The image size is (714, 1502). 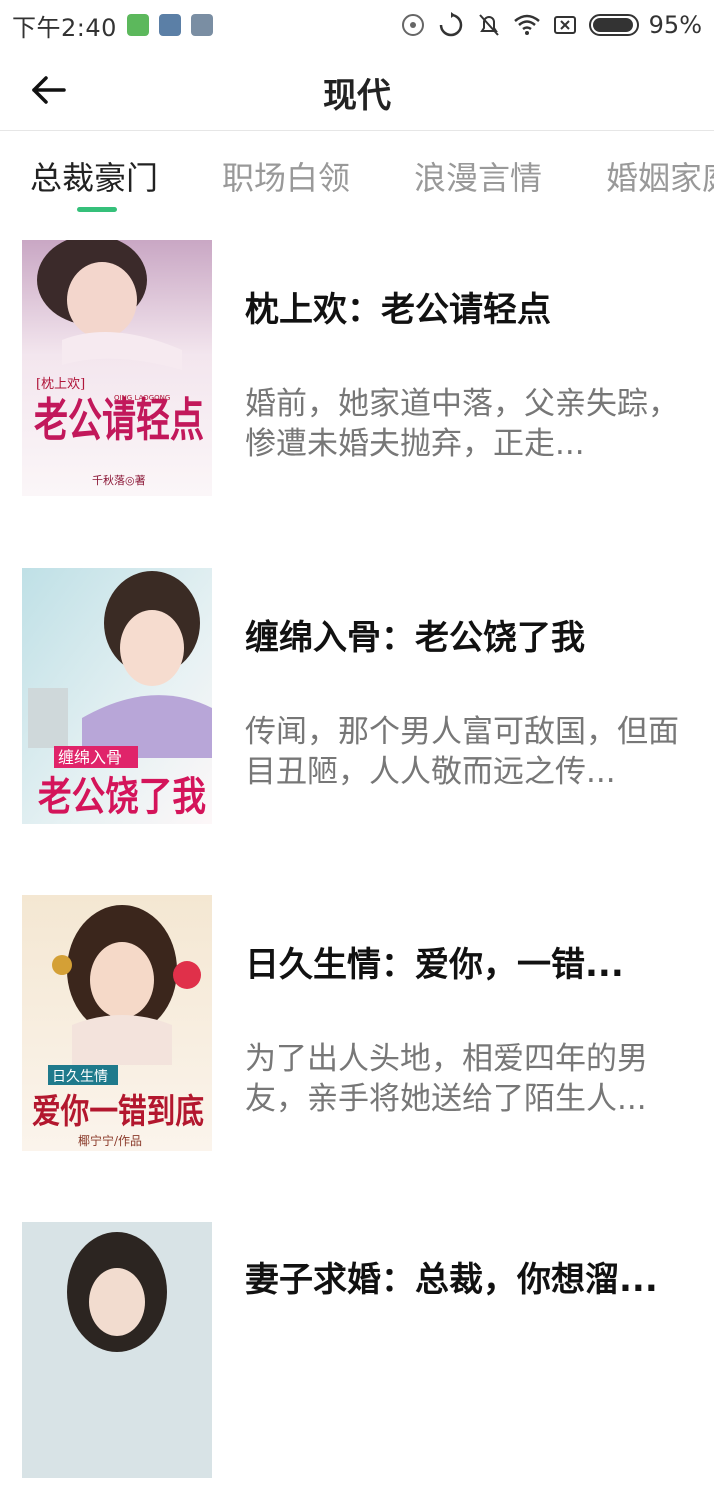 What do you see at coordinates (97, 209) in the screenshot?
I see `active-tab-indicator` at bounding box center [97, 209].